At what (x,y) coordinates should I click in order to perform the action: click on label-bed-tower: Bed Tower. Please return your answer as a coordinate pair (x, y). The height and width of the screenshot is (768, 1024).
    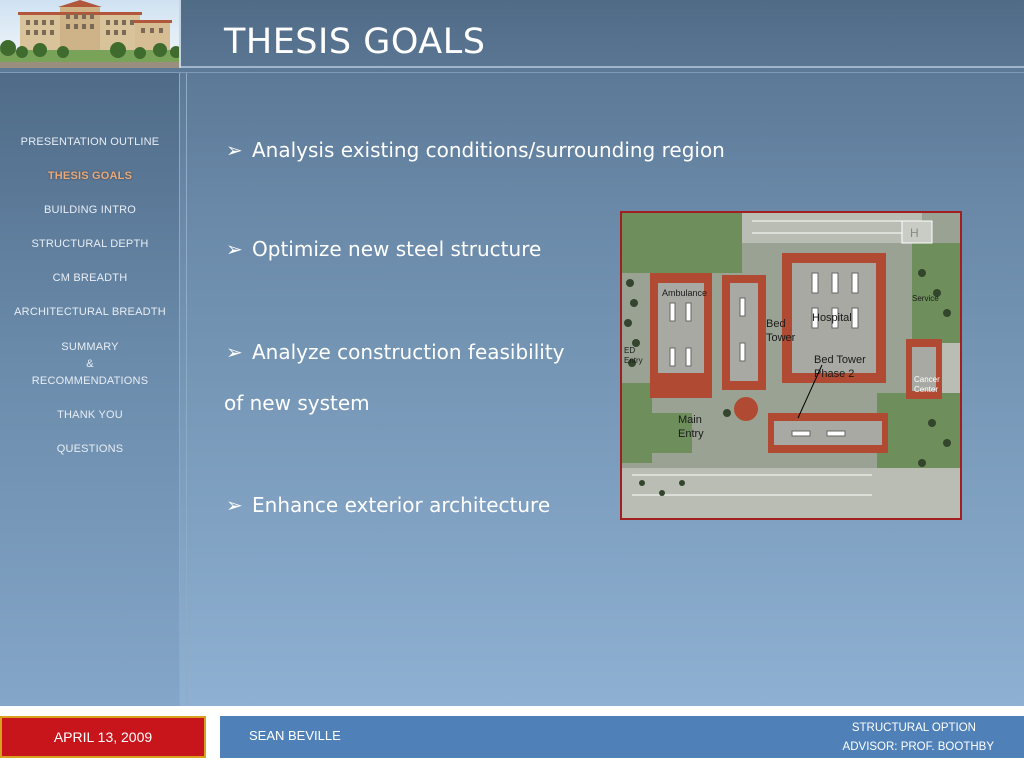
    Looking at the image, I should click on (840, 360).